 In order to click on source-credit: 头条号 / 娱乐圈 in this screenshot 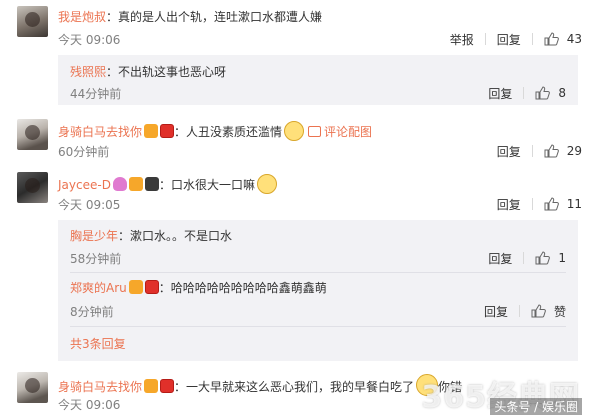, I will do `click(536, 406)`.